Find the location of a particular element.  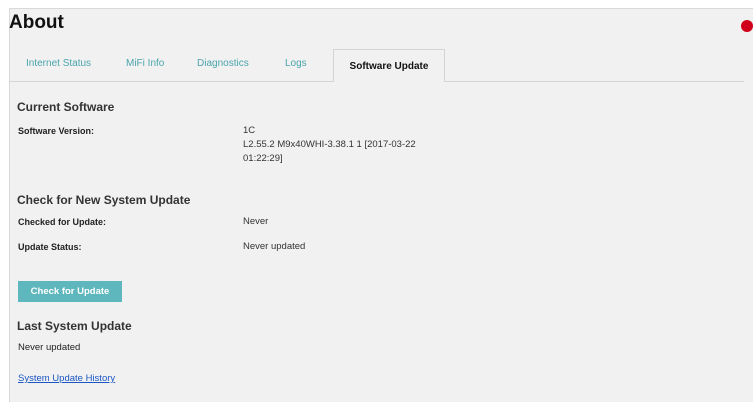

tab-internet-status: Internet Status is located at coordinates (58, 63).